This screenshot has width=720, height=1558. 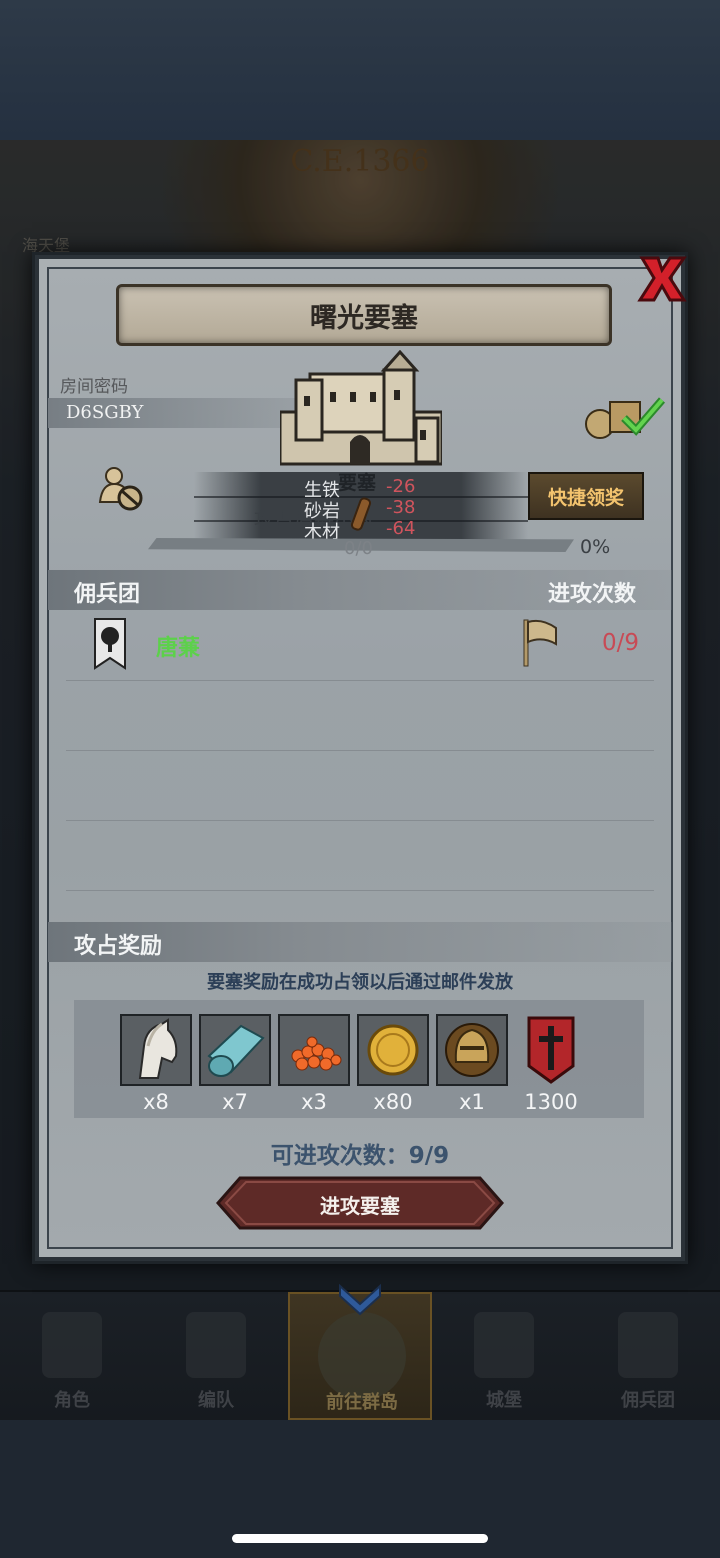 What do you see at coordinates (648, 1400) in the screenshot?
I see `nav-mercenary-label: 佣兵团` at bounding box center [648, 1400].